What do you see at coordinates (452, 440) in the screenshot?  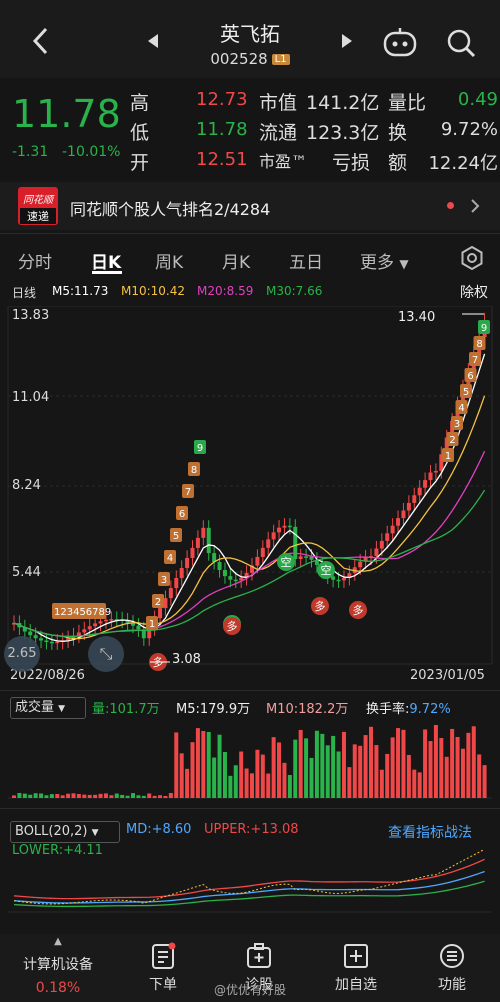 I see `seq-counter-text: 2` at bounding box center [452, 440].